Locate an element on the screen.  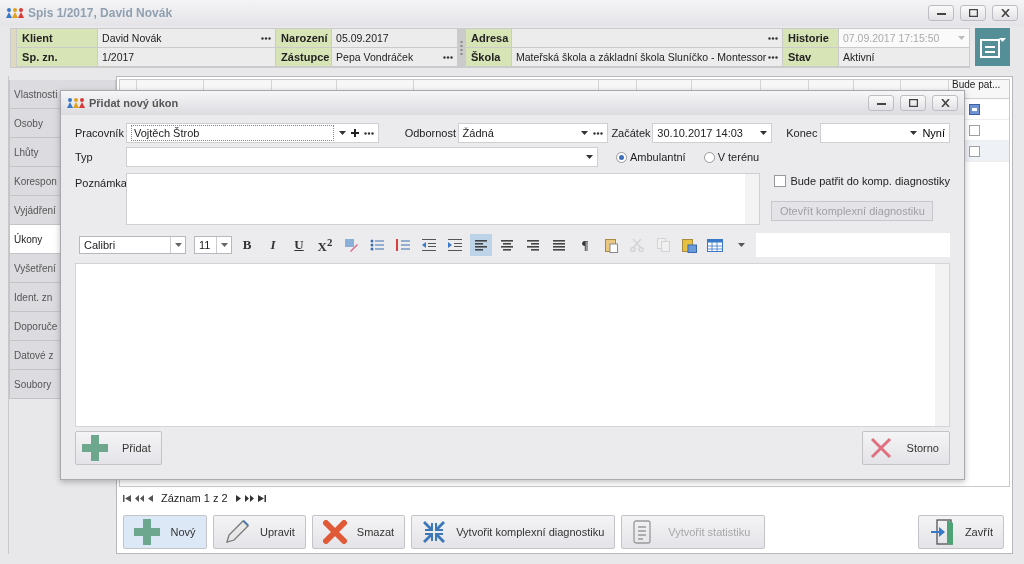
field-label: Poznámka is located at coordinates (100, 183).